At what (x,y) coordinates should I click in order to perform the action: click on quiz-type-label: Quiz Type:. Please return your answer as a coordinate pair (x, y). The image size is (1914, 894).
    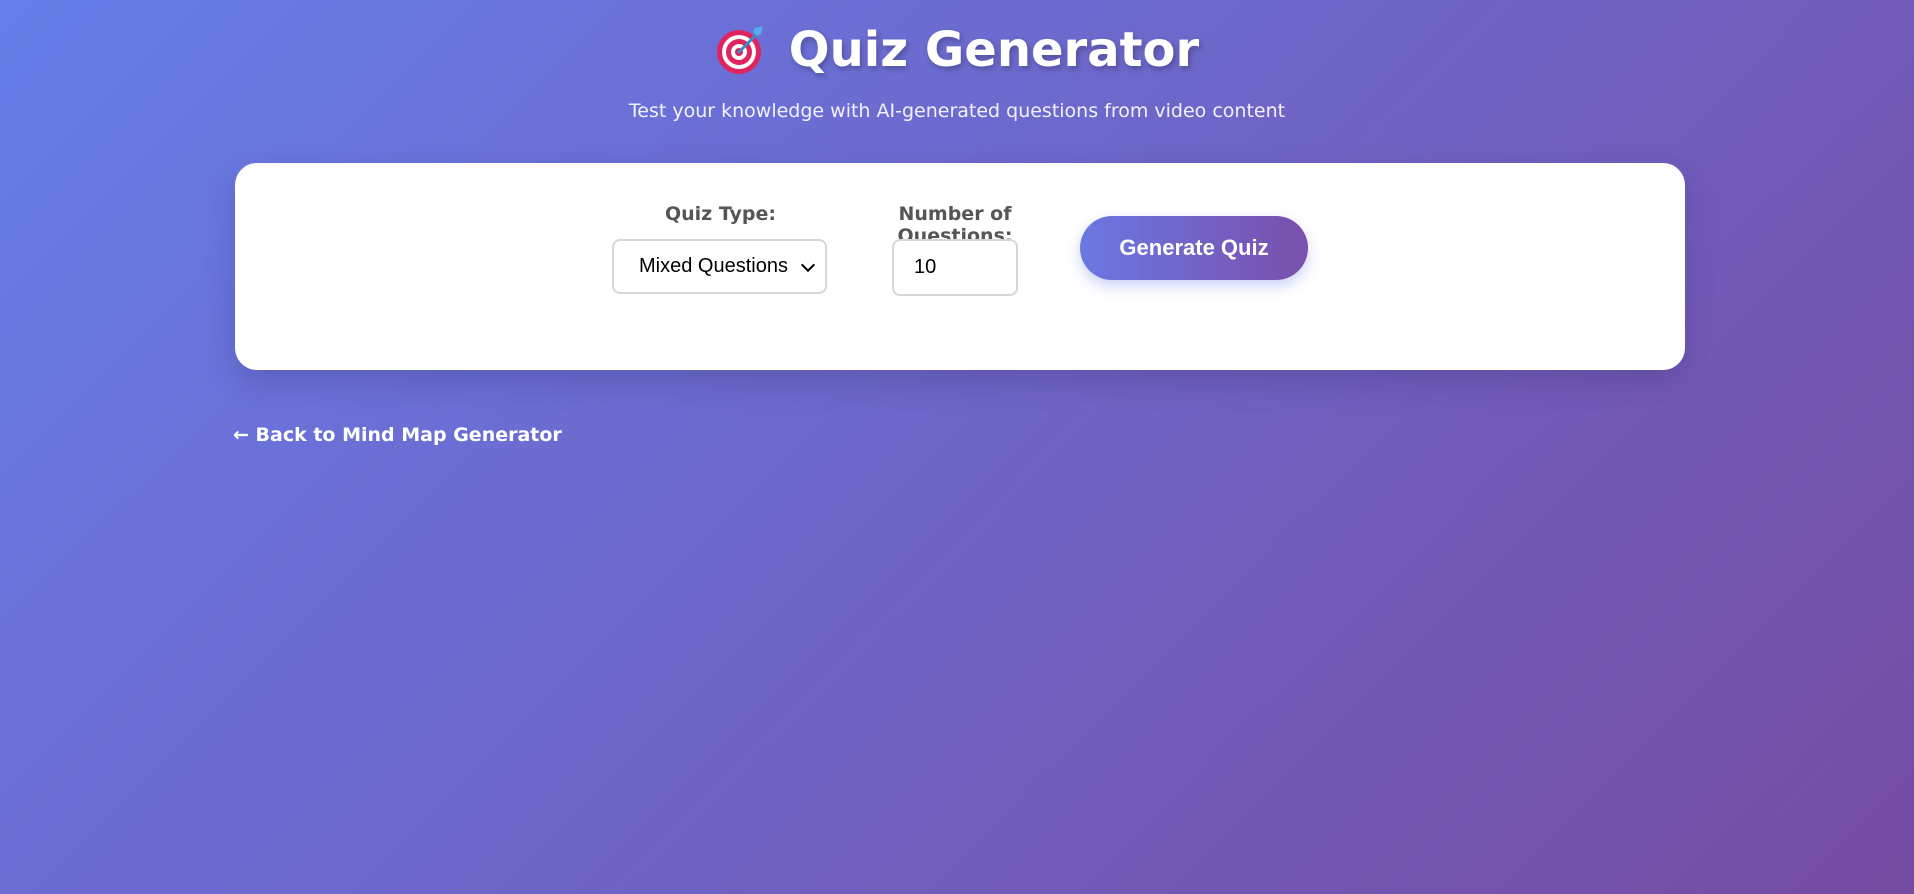
    Looking at the image, I should click on (720, 214).